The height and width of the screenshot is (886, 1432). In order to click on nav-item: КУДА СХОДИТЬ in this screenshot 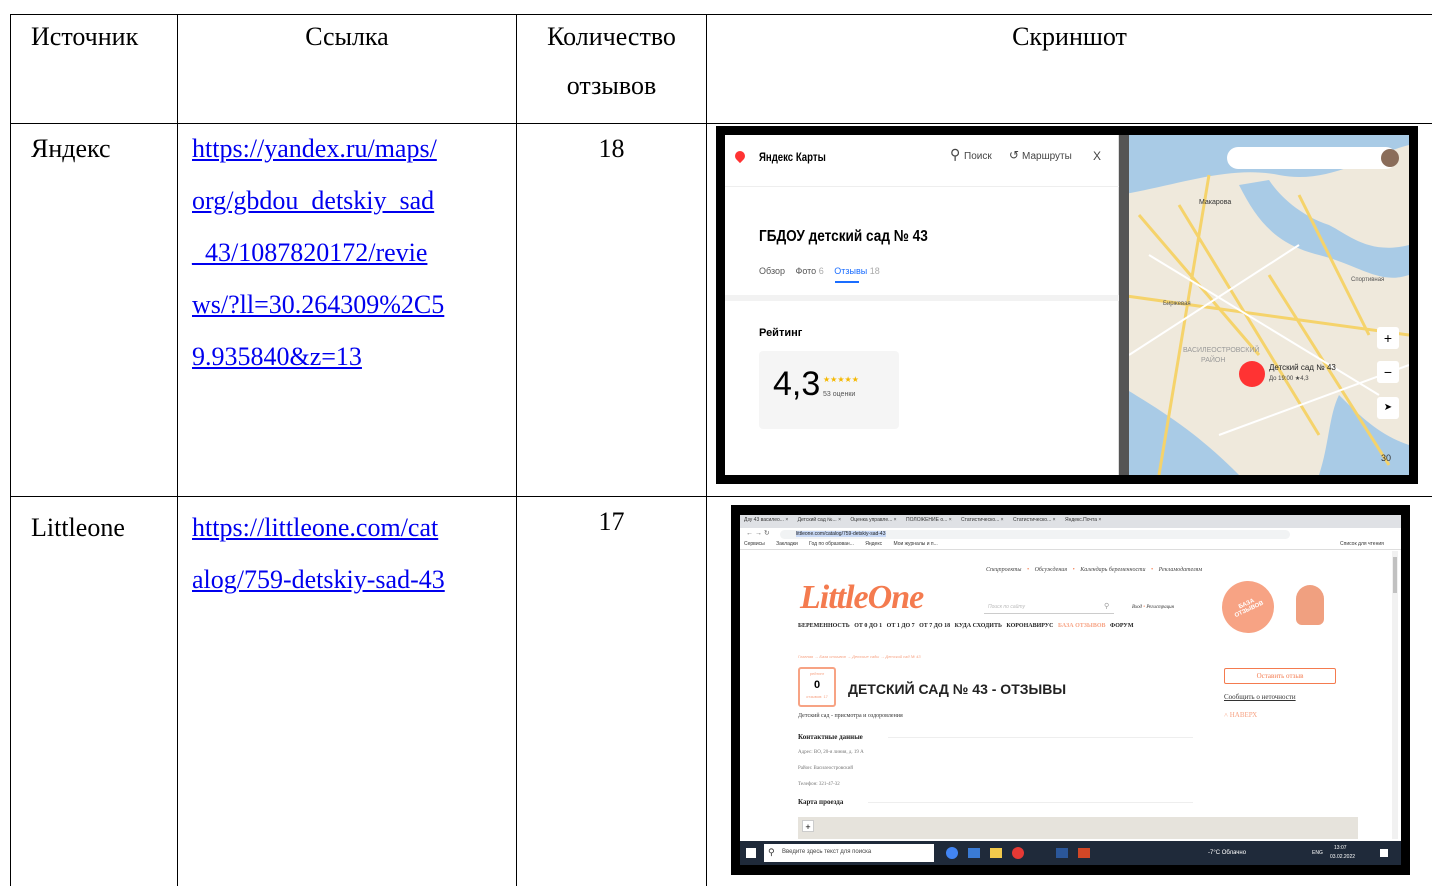, I will do `click(978, 626)`.